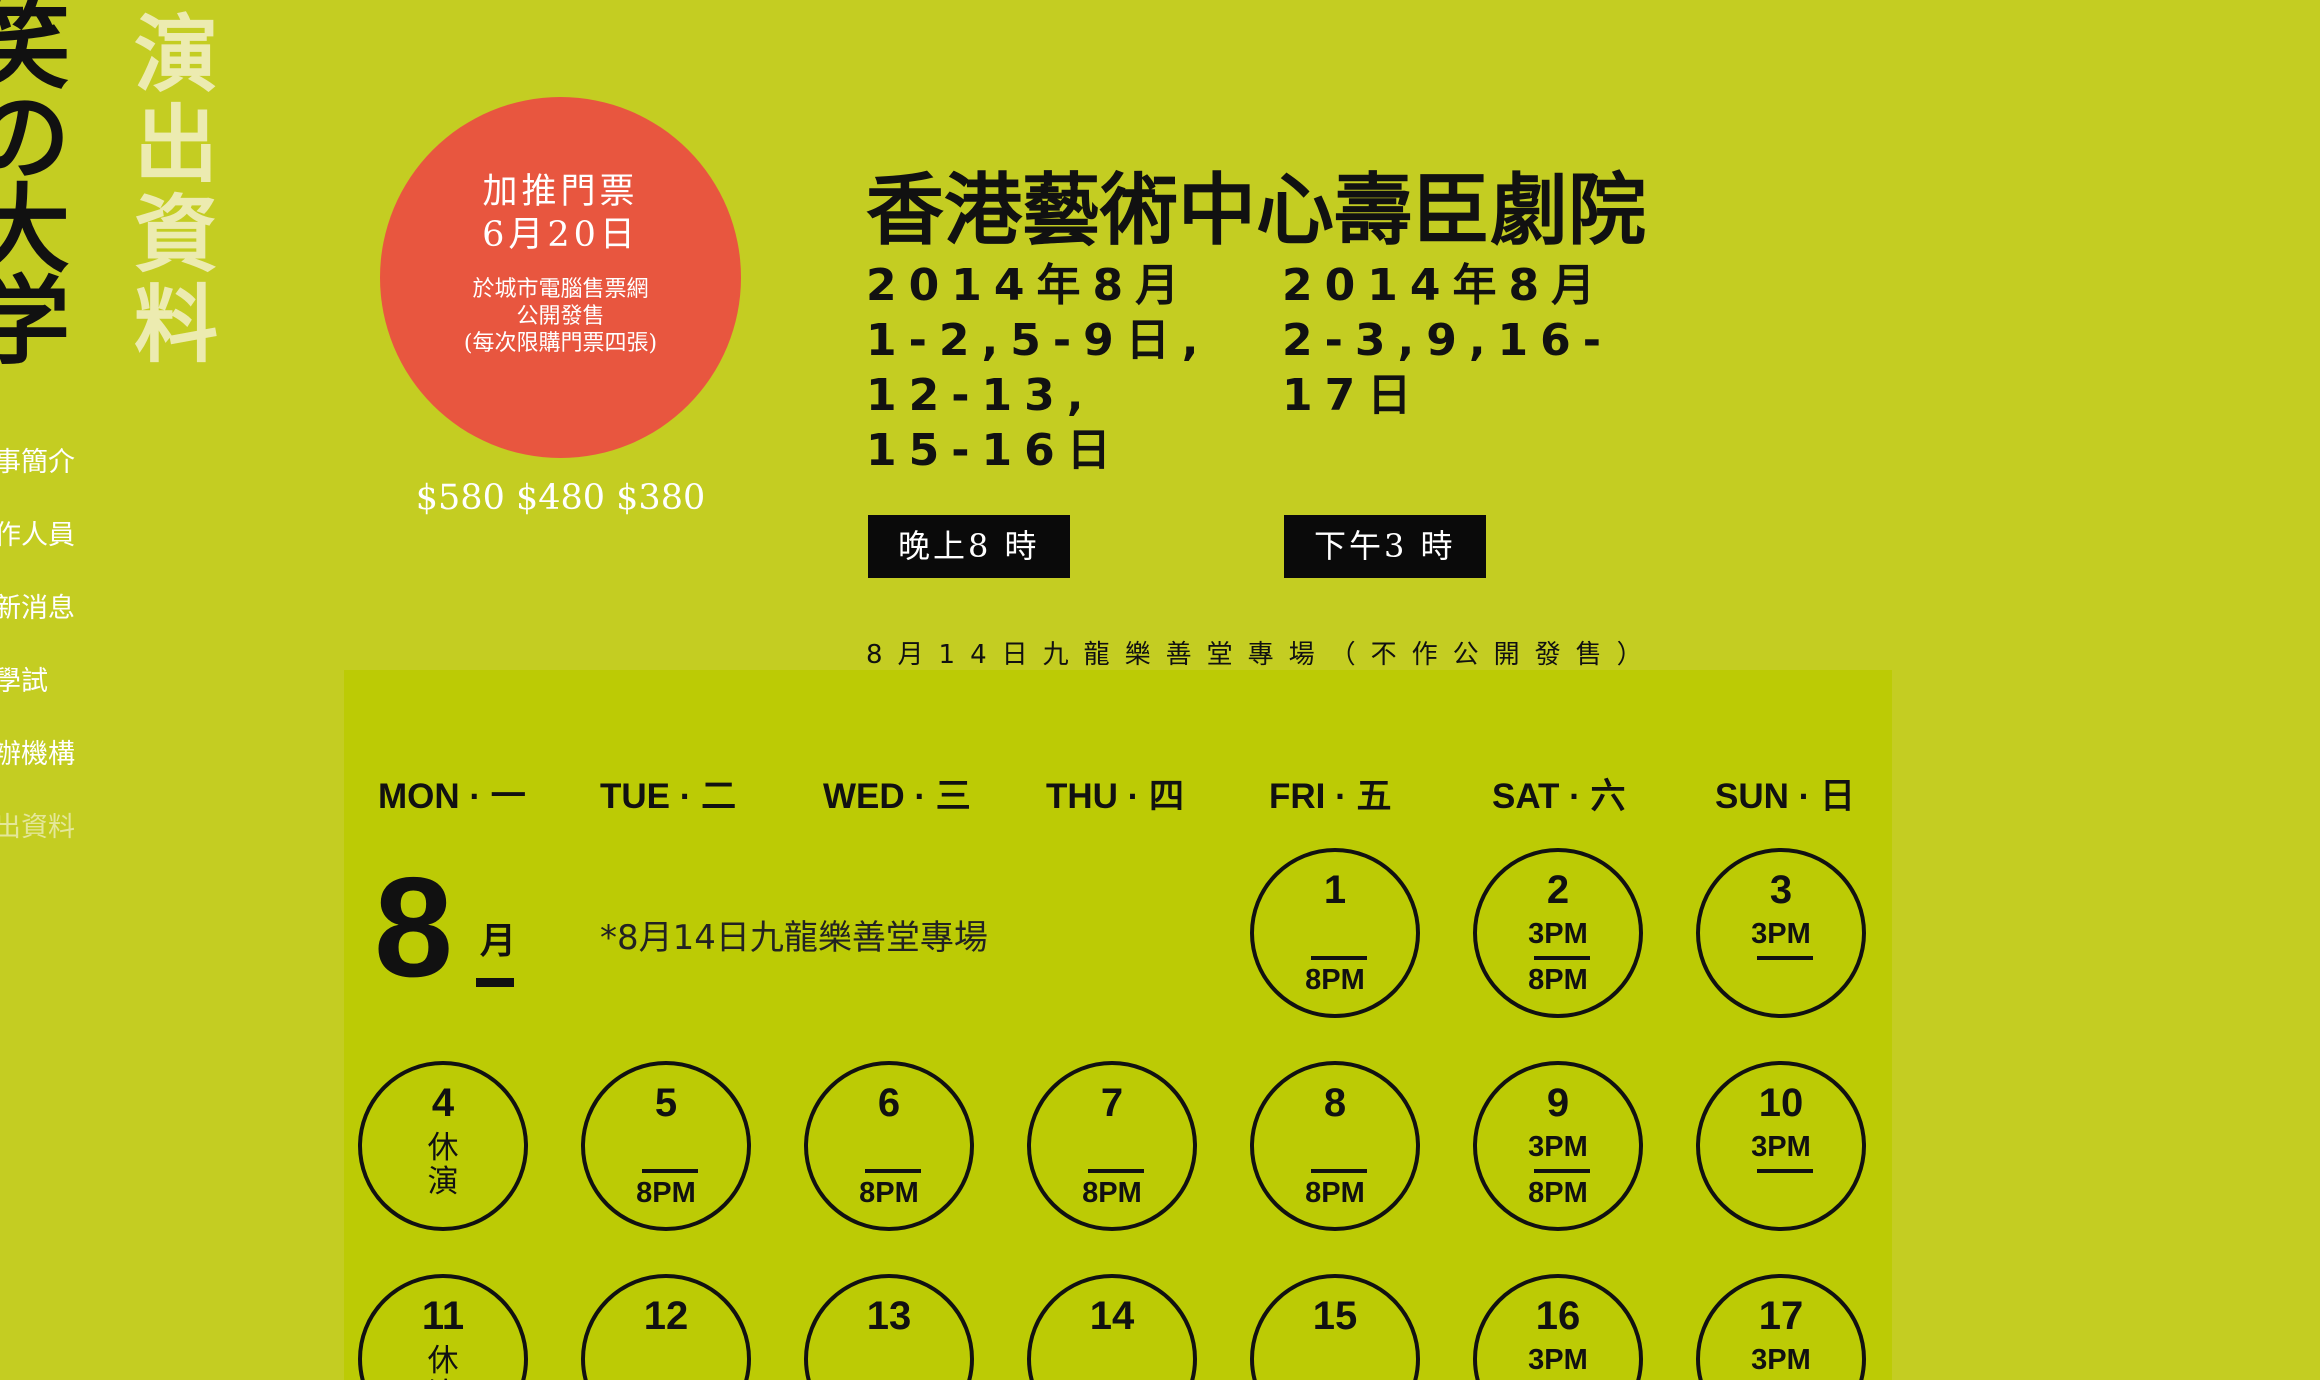 Image resolution: width=2320 pixels, height=1380 pixels. I want to click on day-circle-13: 13, so click(889, 1327).